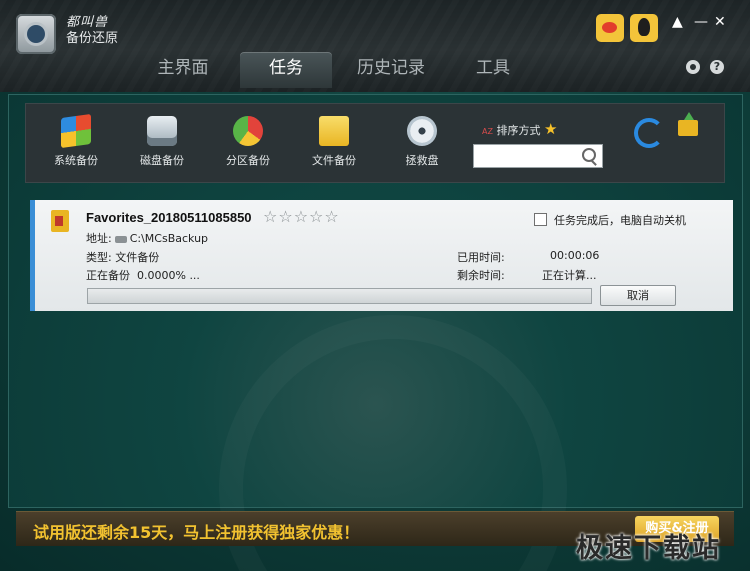  I want to click on cancel-button: 取消, so click(638, 295).